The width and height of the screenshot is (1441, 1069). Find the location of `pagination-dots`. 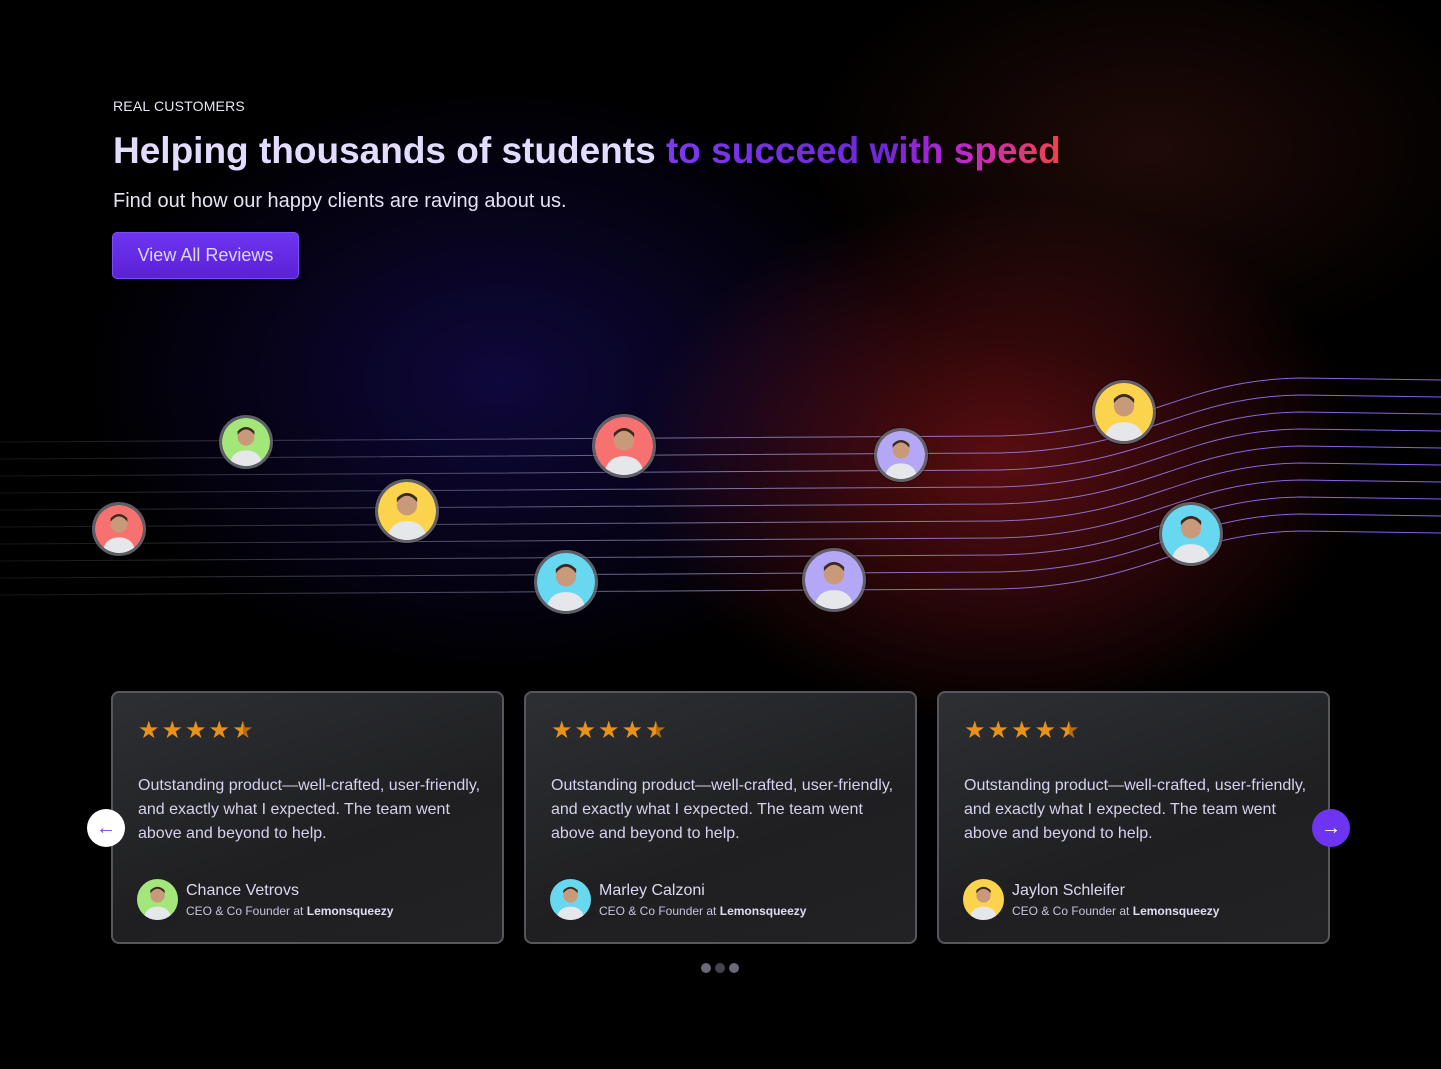

pagination-dots is located at coordinates (720, 968).